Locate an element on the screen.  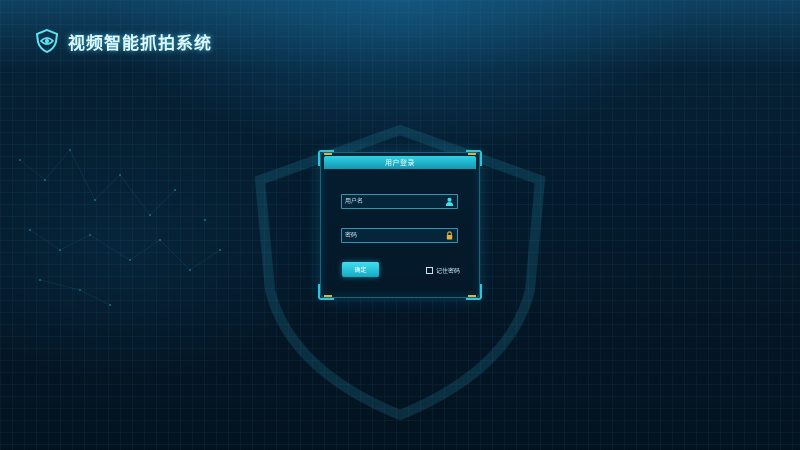
shield-eye-icon is located at coordinates (47, 41).